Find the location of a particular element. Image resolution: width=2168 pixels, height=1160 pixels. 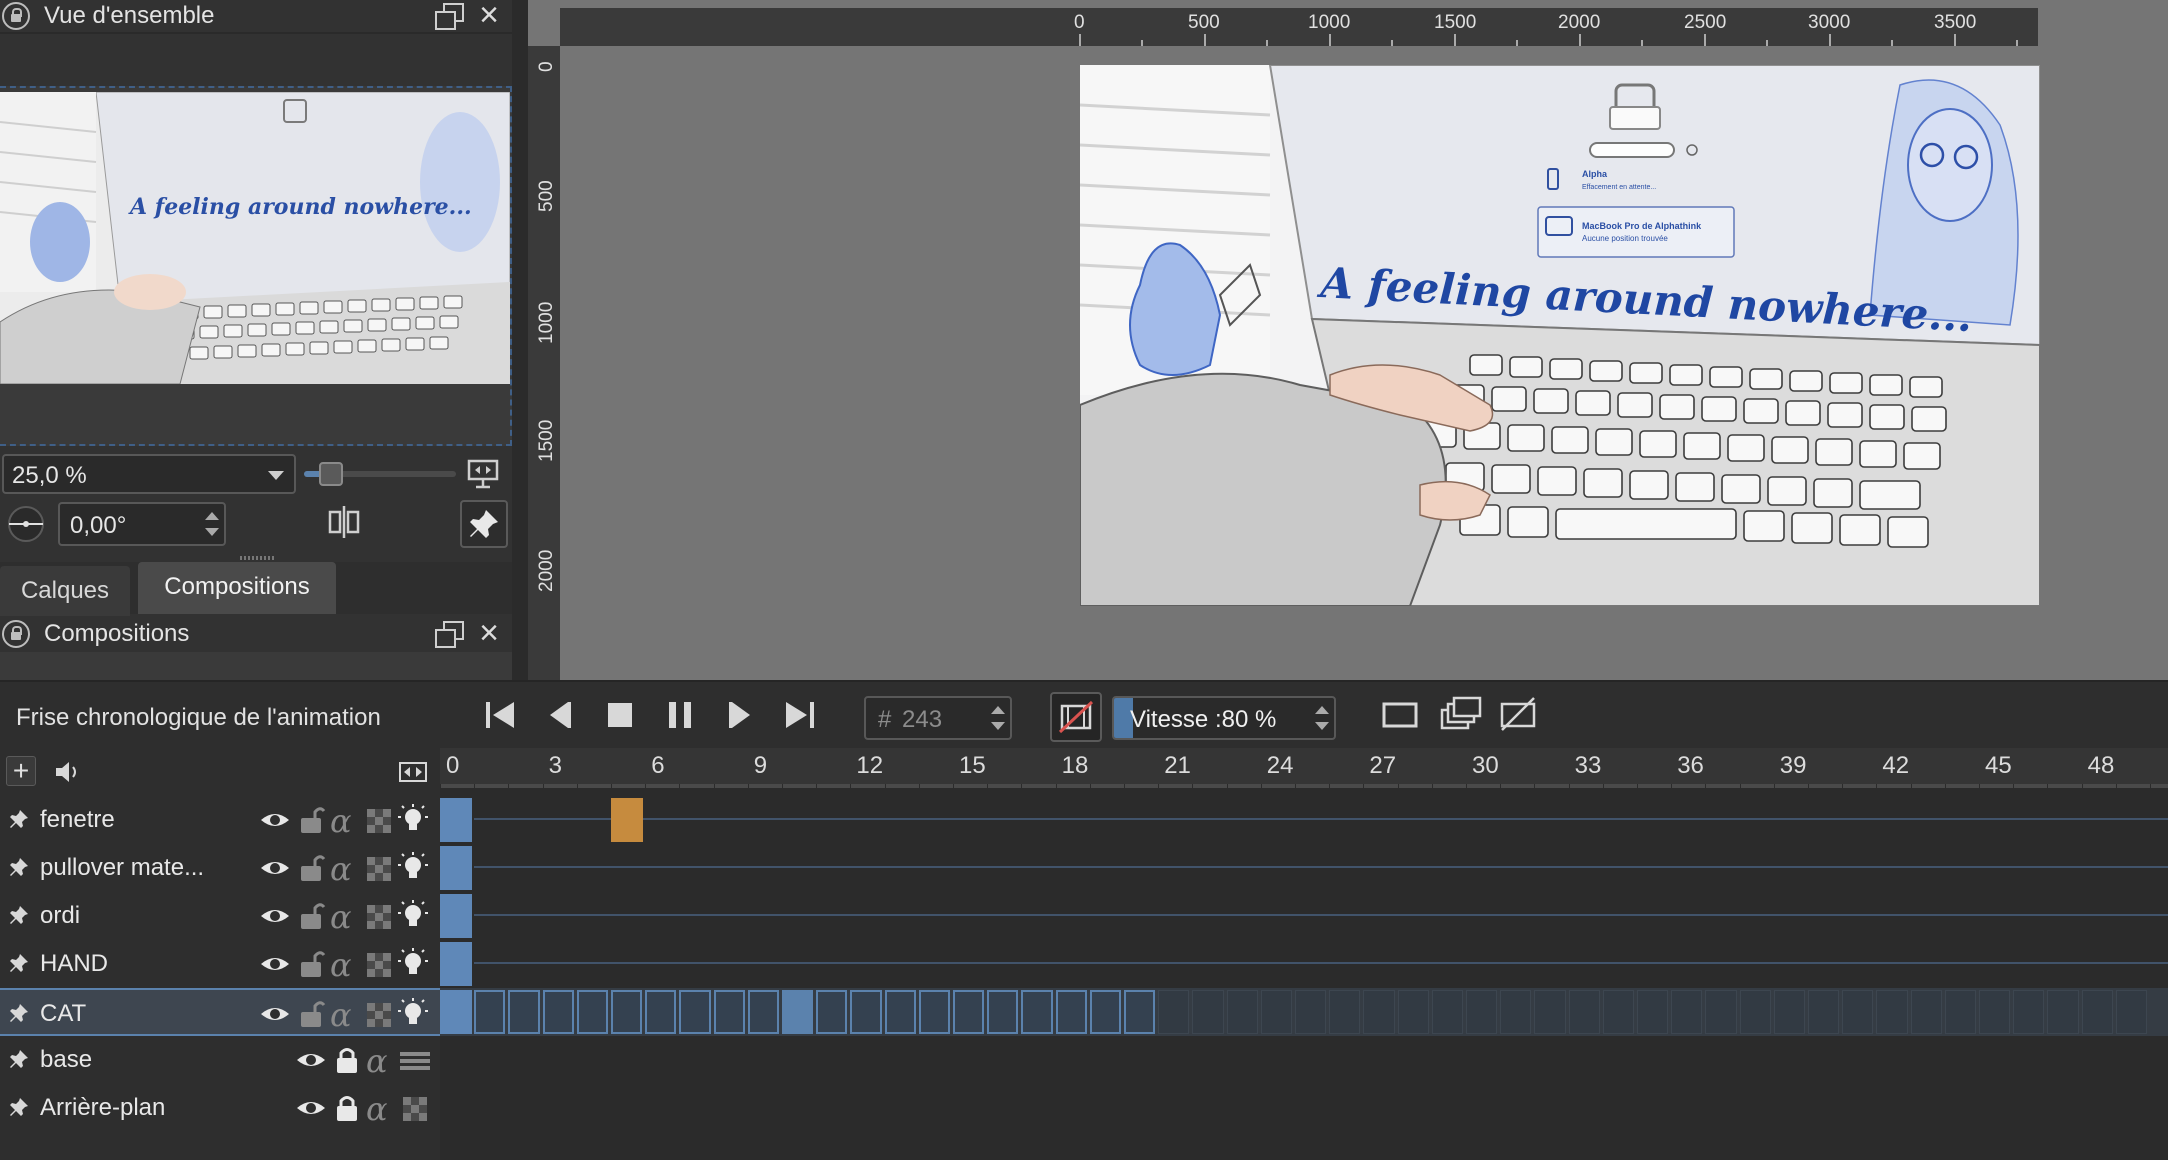

onion-skin-multi-icon is located at coordinates (1460, 715).